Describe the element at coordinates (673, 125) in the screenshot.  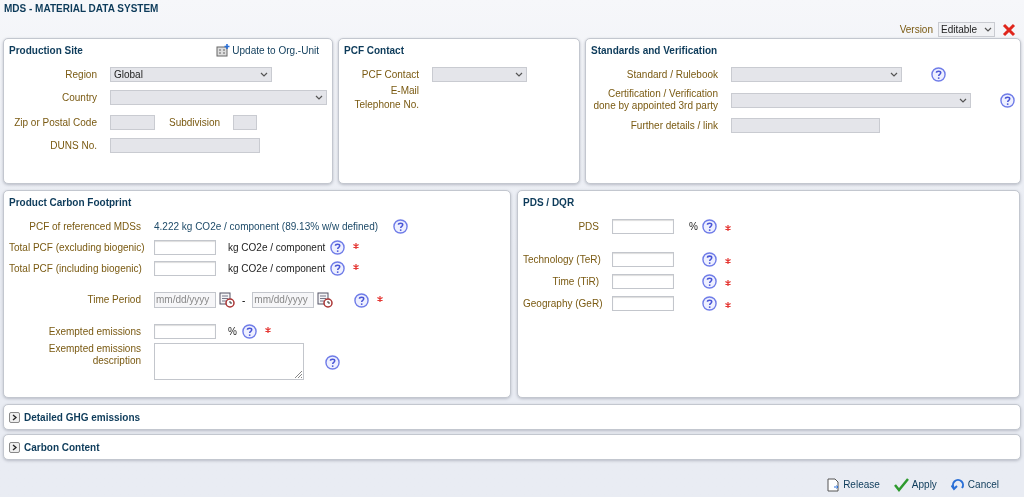
I see `field-label: Further details / link` at that location.